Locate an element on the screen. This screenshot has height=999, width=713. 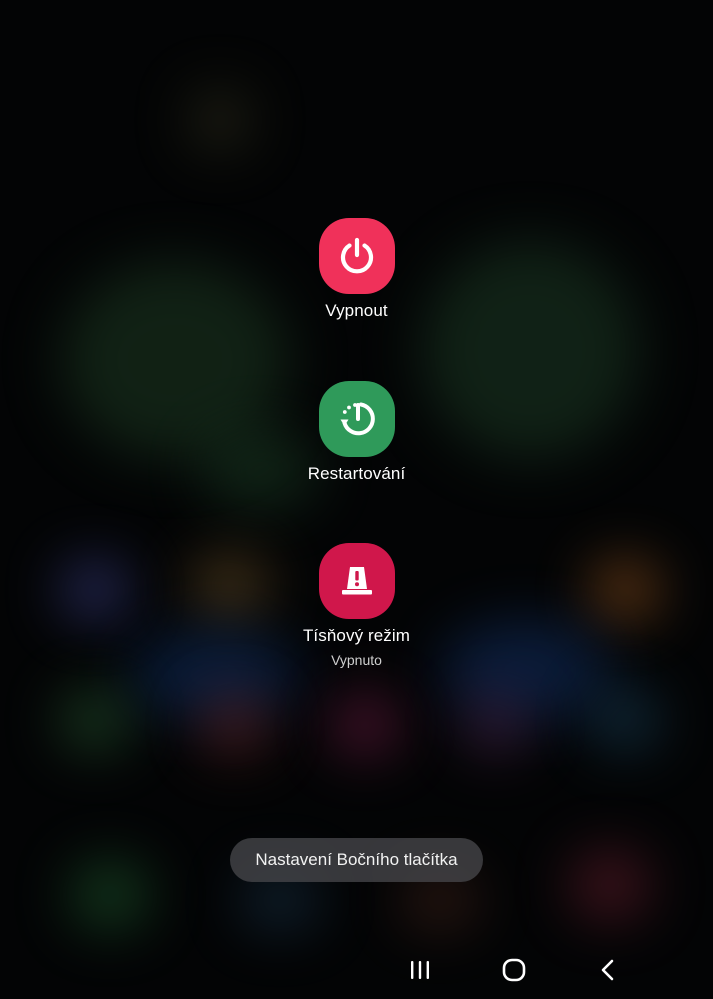
recents-icon is located at coordinates (420, 970).